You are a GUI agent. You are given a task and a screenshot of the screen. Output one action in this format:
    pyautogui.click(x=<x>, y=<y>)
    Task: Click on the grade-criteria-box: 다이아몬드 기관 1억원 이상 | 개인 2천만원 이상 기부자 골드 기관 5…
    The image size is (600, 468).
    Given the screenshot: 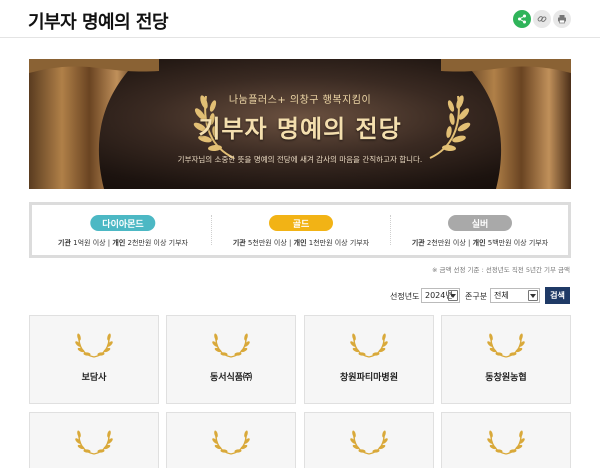 What is the action you would take?
    pyautogui.click(x=300, y=230)
    